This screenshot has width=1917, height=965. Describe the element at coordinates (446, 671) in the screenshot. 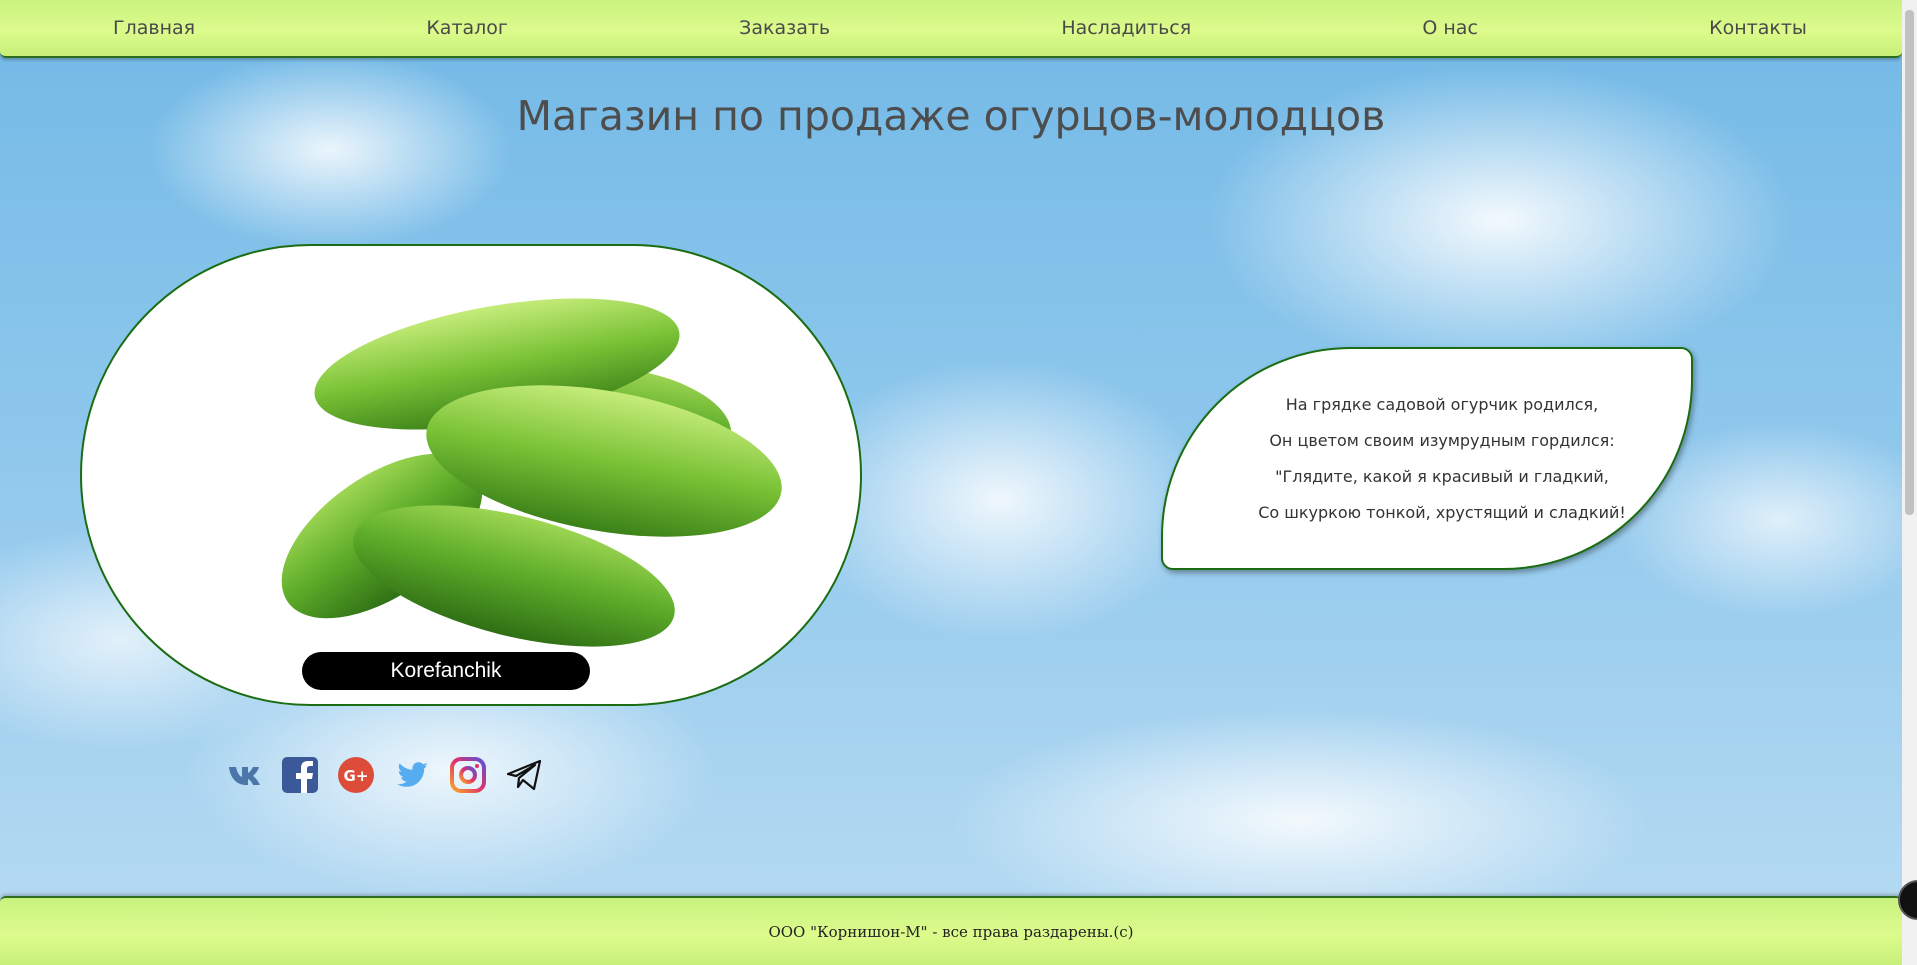

I see `photo-caption: Korefanchik` at that location.